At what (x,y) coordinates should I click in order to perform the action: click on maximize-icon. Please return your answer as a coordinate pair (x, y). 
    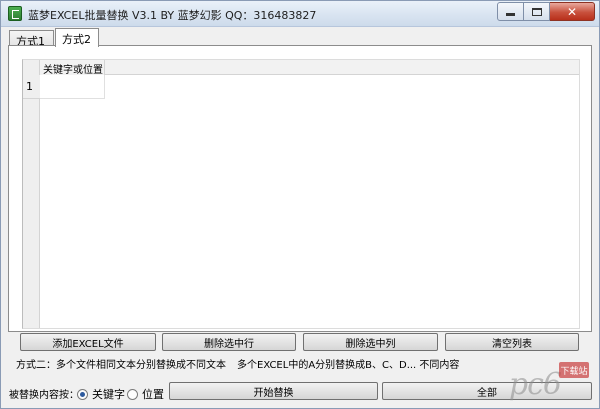
    Looking at the image, I should click on (536, 11).